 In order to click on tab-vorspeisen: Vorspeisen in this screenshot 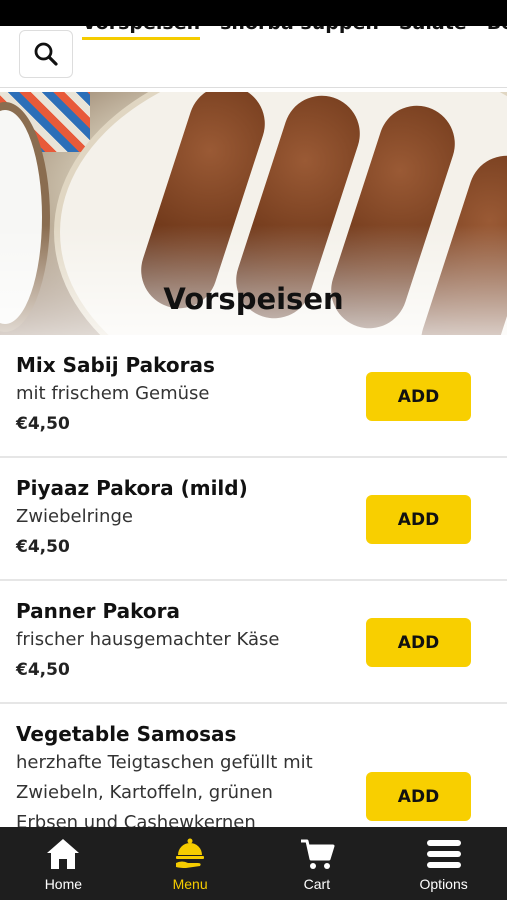, I will do `click(141, 33)`.